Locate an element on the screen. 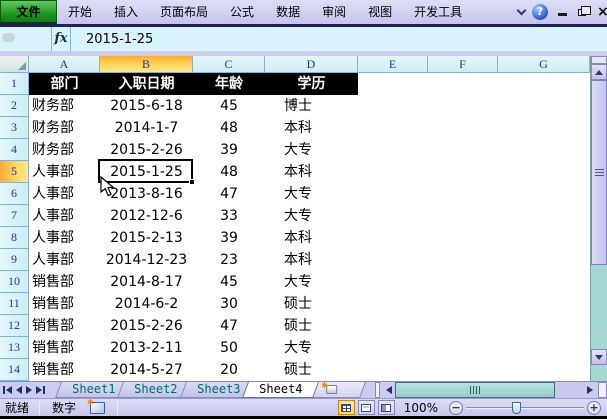  menu-item: 开发工具 is located at coordinates (438, 12).